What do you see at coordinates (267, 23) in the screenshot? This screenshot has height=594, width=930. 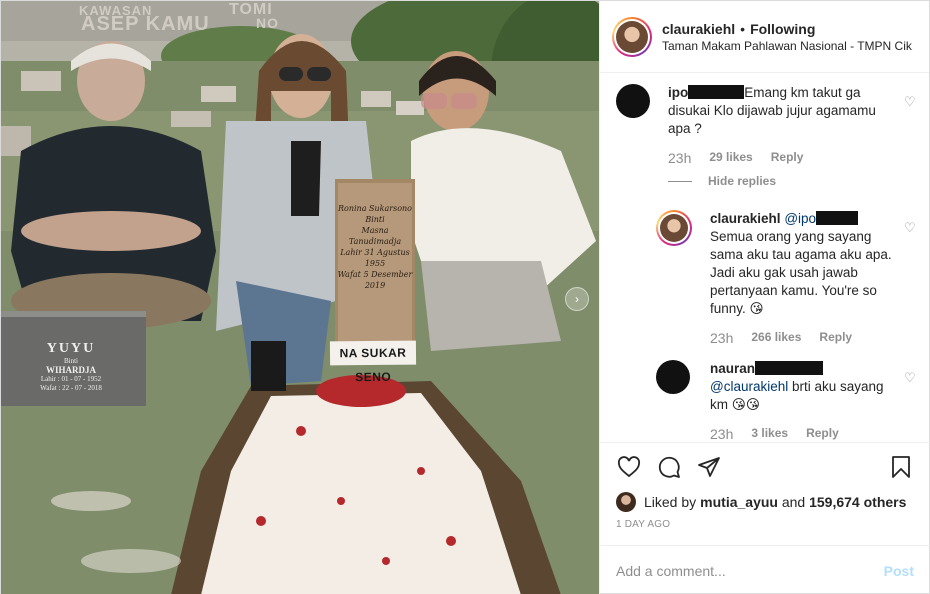 I see `wall-graffiti: NO` at bounding box center [267, 23].